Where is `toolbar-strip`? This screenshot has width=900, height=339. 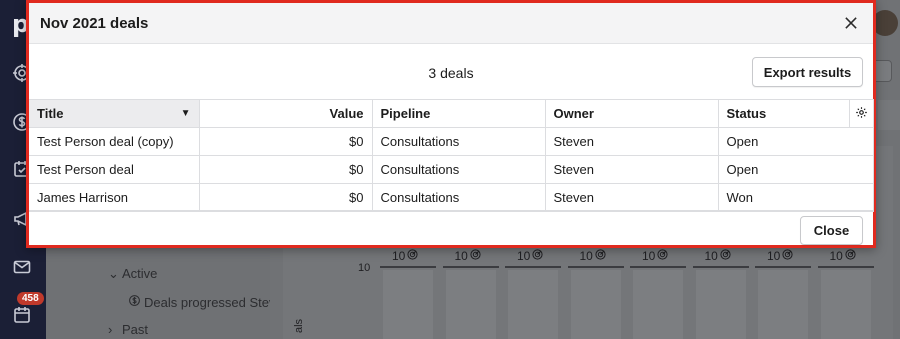
toolbar-strip is located at coordinates (889, 115).